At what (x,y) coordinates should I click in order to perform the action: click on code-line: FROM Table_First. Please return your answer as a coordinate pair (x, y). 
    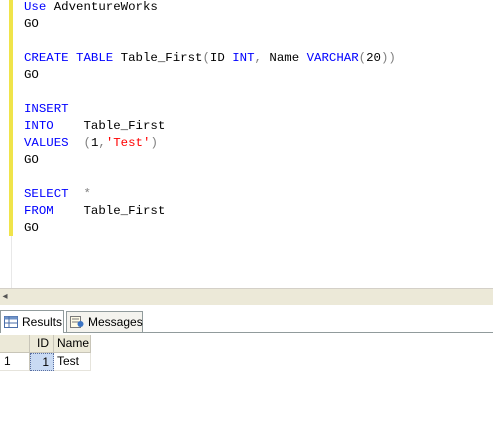
    Looking at the image, I should click on (94, 211).